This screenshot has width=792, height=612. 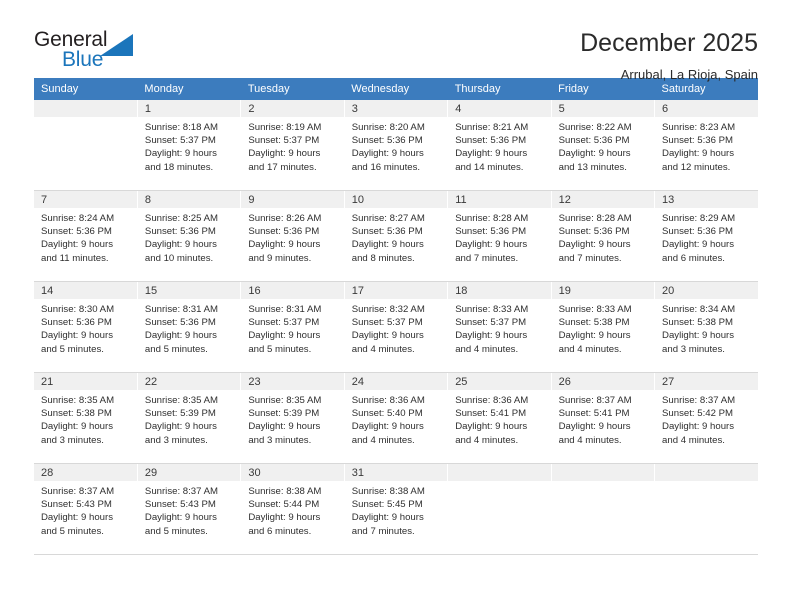 What do you see at coordinates (499, 108) in the screenshot?
I see `day-number: 4` at bounding box center [499, 108].